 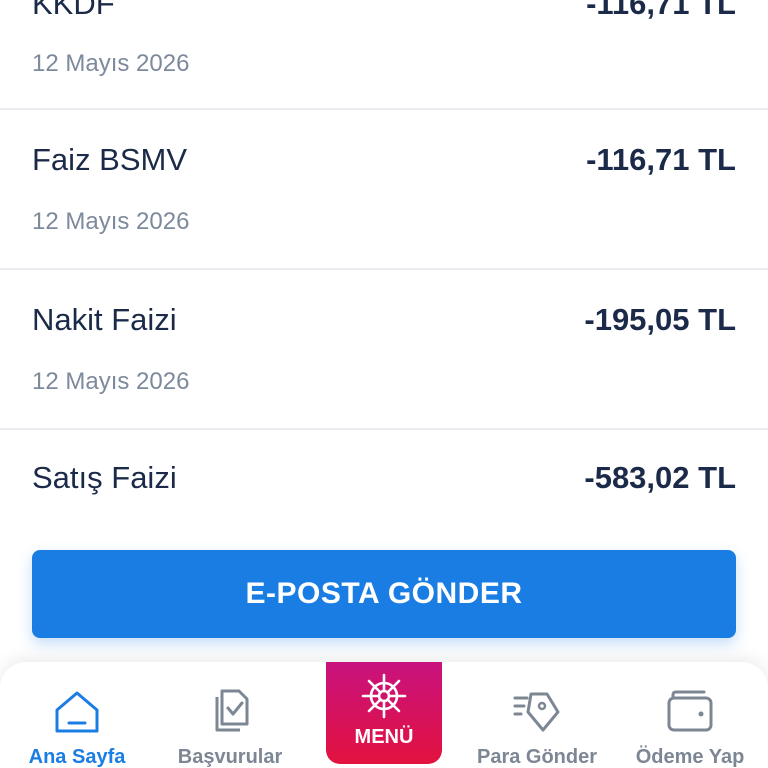 I want to click on transaction-title: Faiz BSMV, so click(x=110, y=159).